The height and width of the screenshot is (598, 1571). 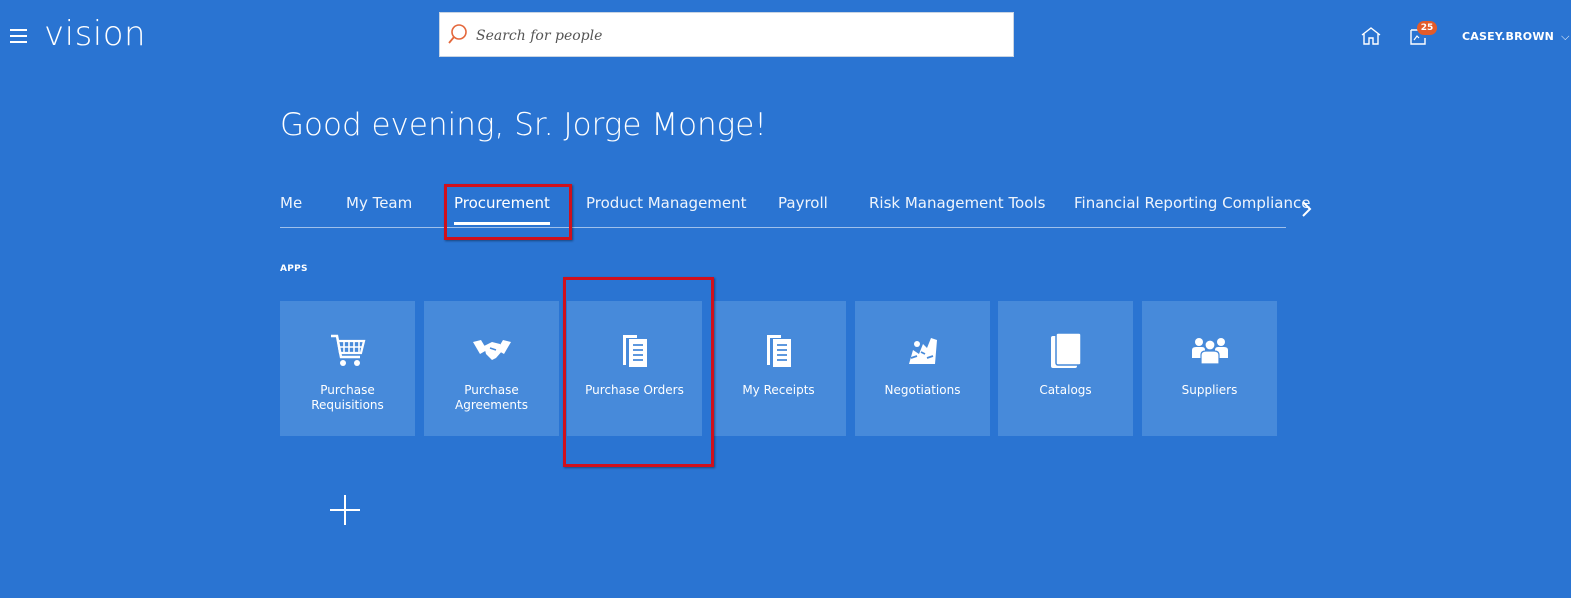 What do you see at coordinates (666, 203) in the screenshot?
I see `tab-product-management: Product Management` at bounding box center [666, 203].